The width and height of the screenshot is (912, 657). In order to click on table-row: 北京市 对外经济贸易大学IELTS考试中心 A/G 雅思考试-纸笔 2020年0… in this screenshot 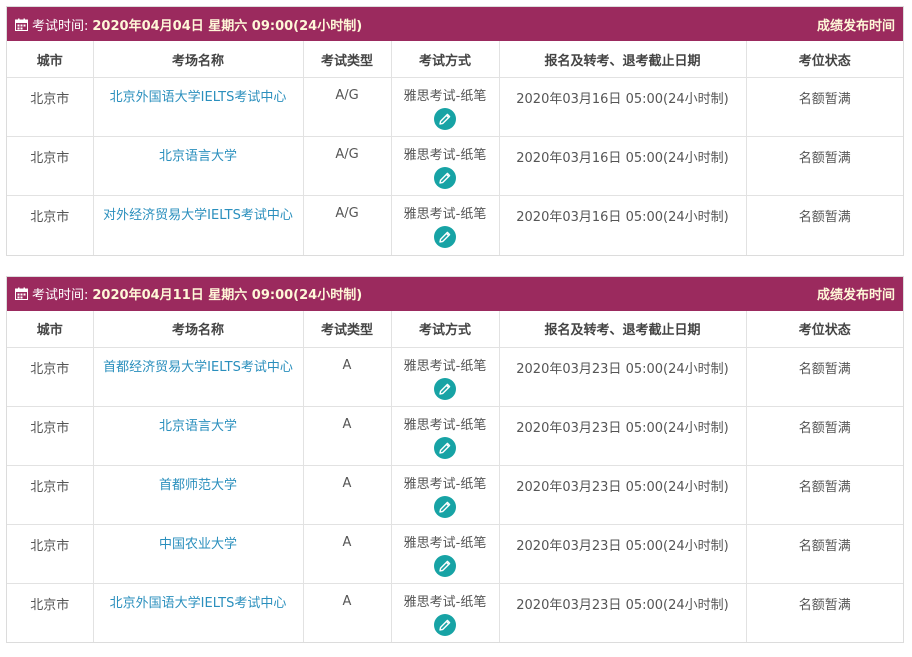, I will do `click(455, 225)`.